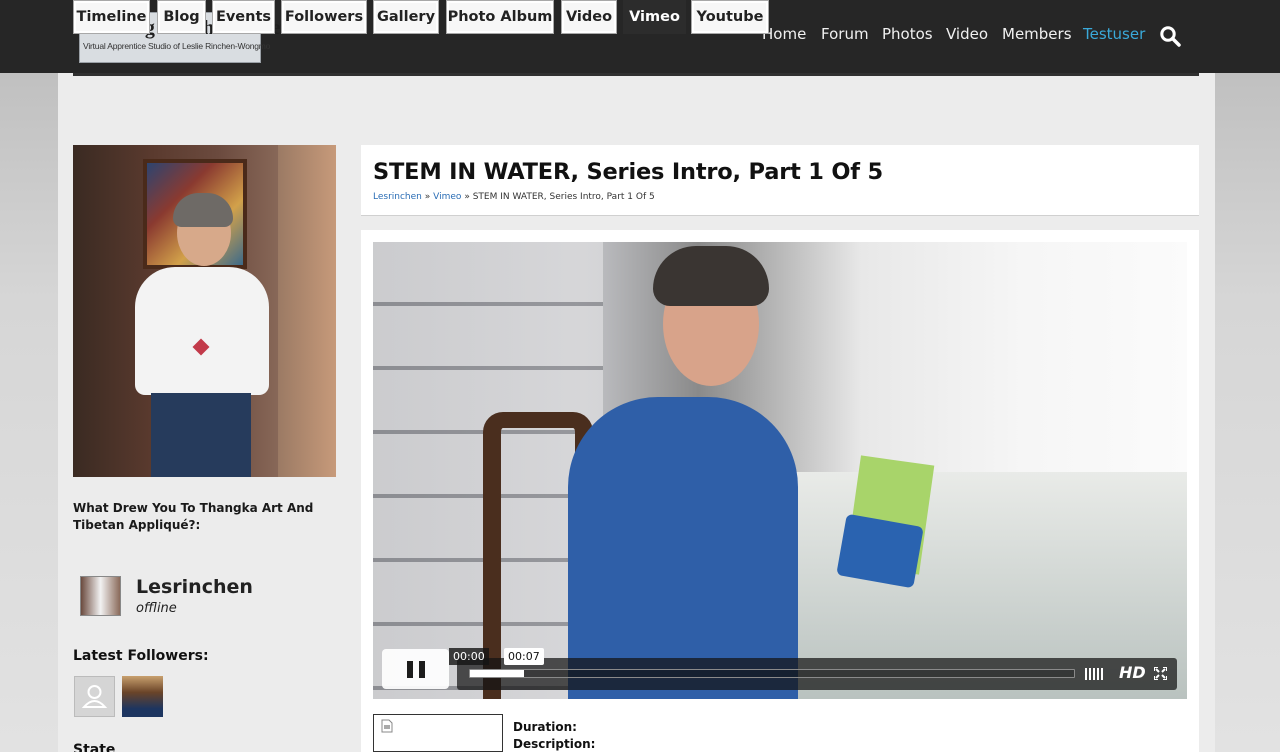  What do you see at coordinates (730, 17) in the screenshot?
I see `tab-youtube: Youtube` at bounding box center [730, 17].